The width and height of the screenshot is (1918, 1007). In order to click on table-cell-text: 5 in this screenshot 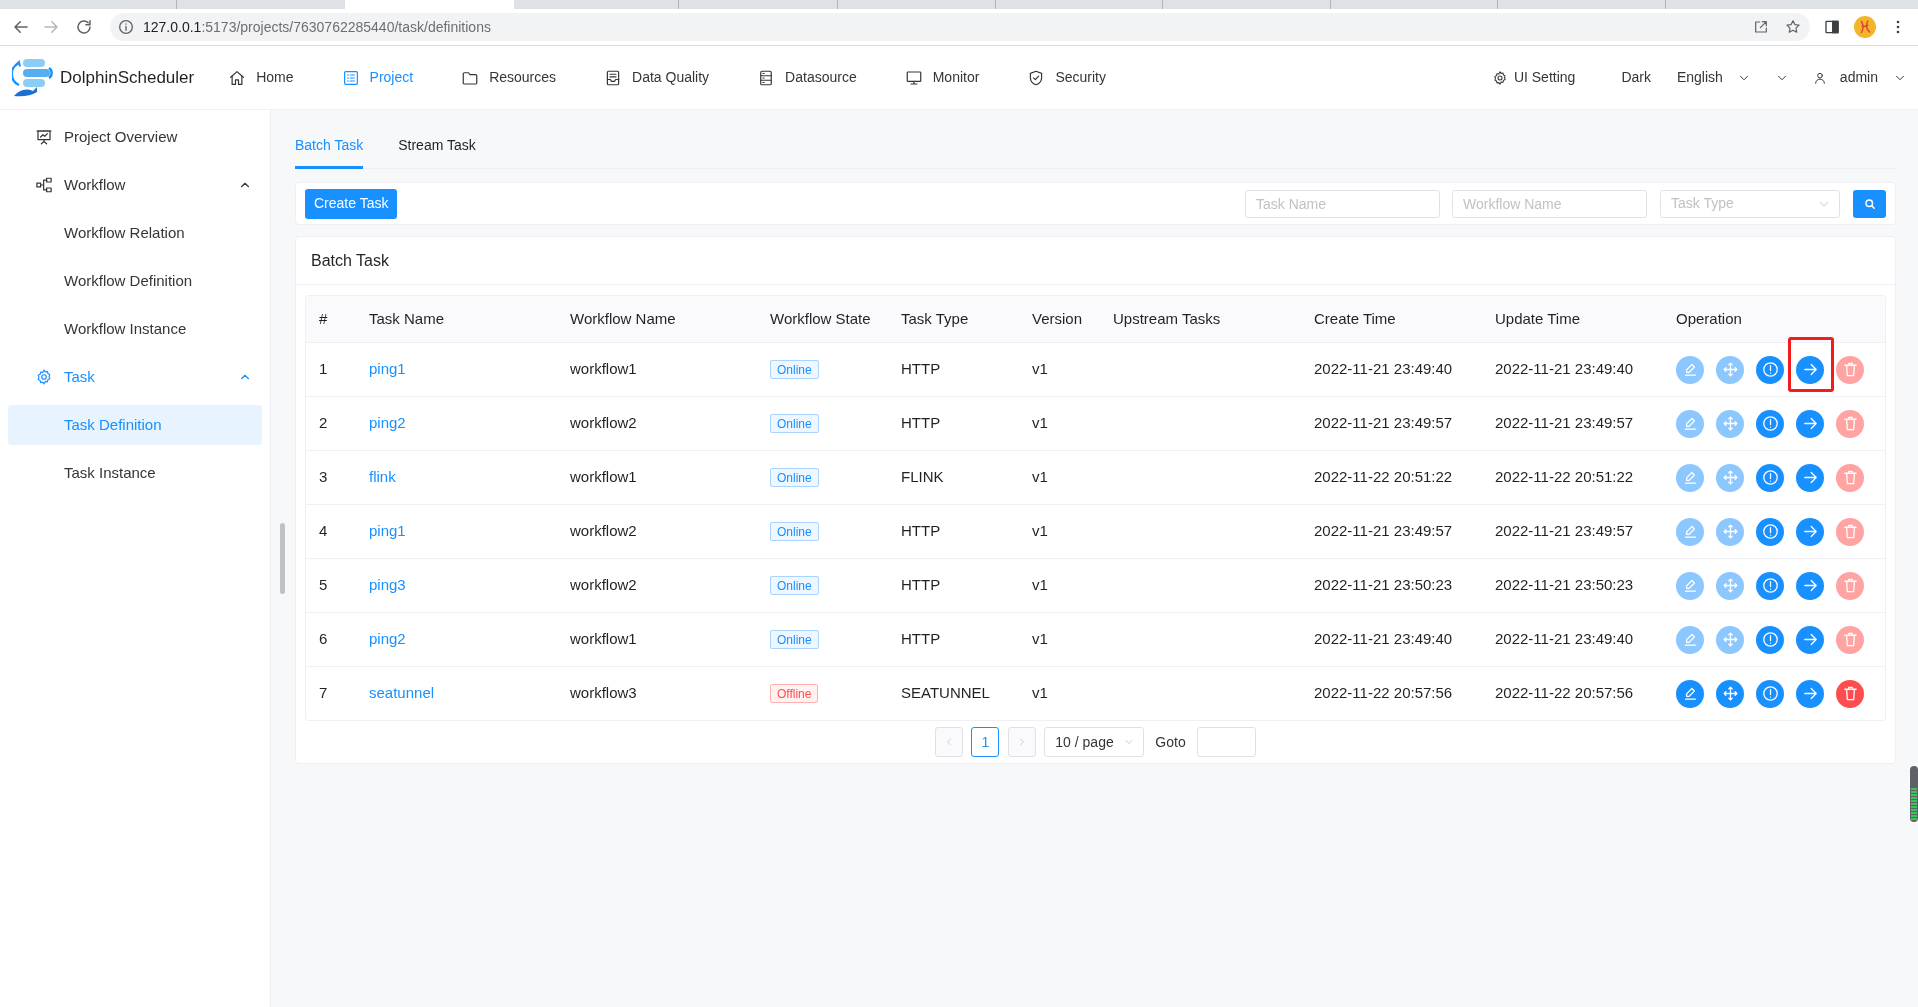, I will do `click(323, 585)`.